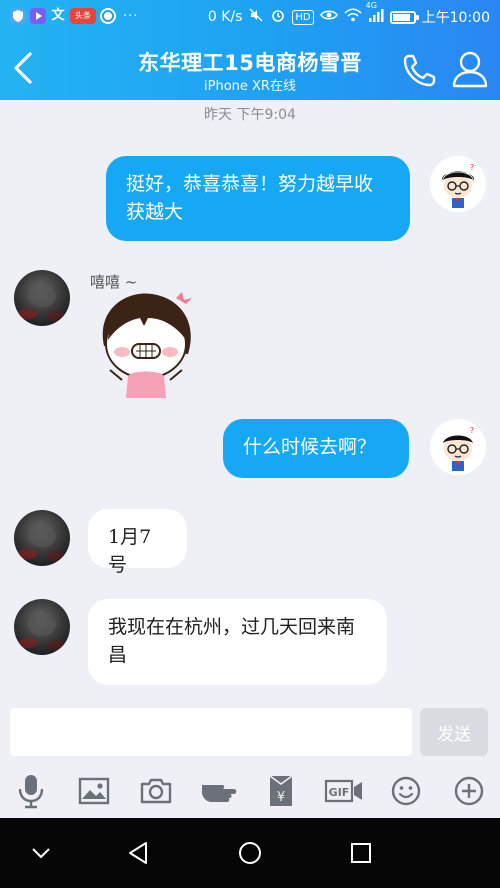 Image resolution: width=500 pixels, height=888 pixels. I want to click on signal-icon: 4G, so click(375, 14).